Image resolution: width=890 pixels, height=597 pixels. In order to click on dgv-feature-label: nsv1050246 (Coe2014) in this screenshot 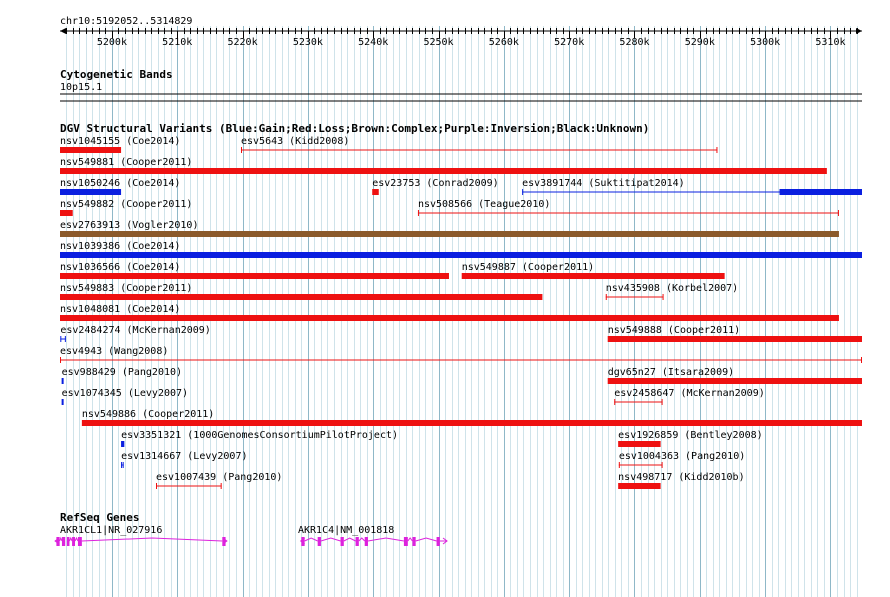, I will do `click(120, 183)`.